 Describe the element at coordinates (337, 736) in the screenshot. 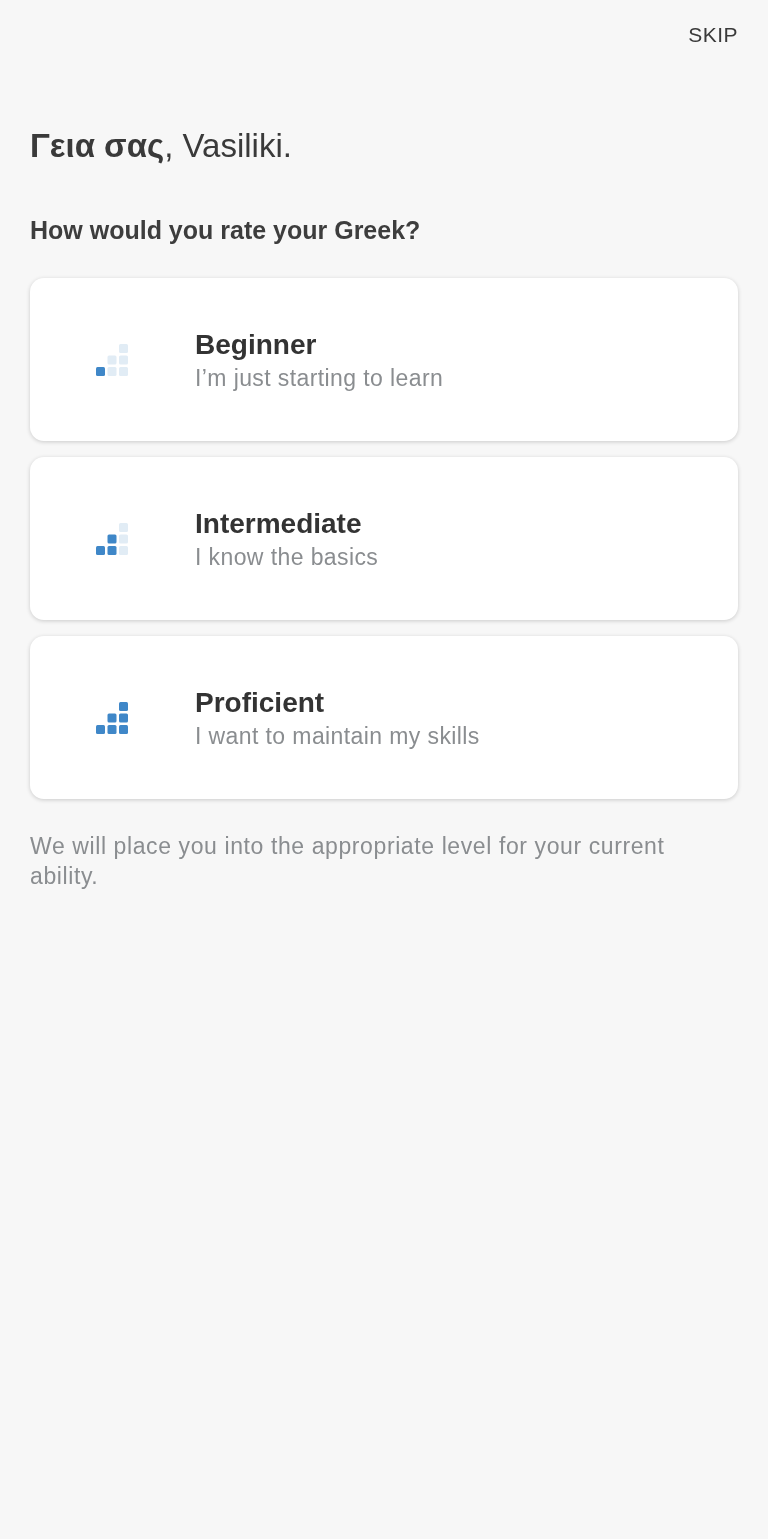

I see `level-description: I want to maintain my skills` at that location.